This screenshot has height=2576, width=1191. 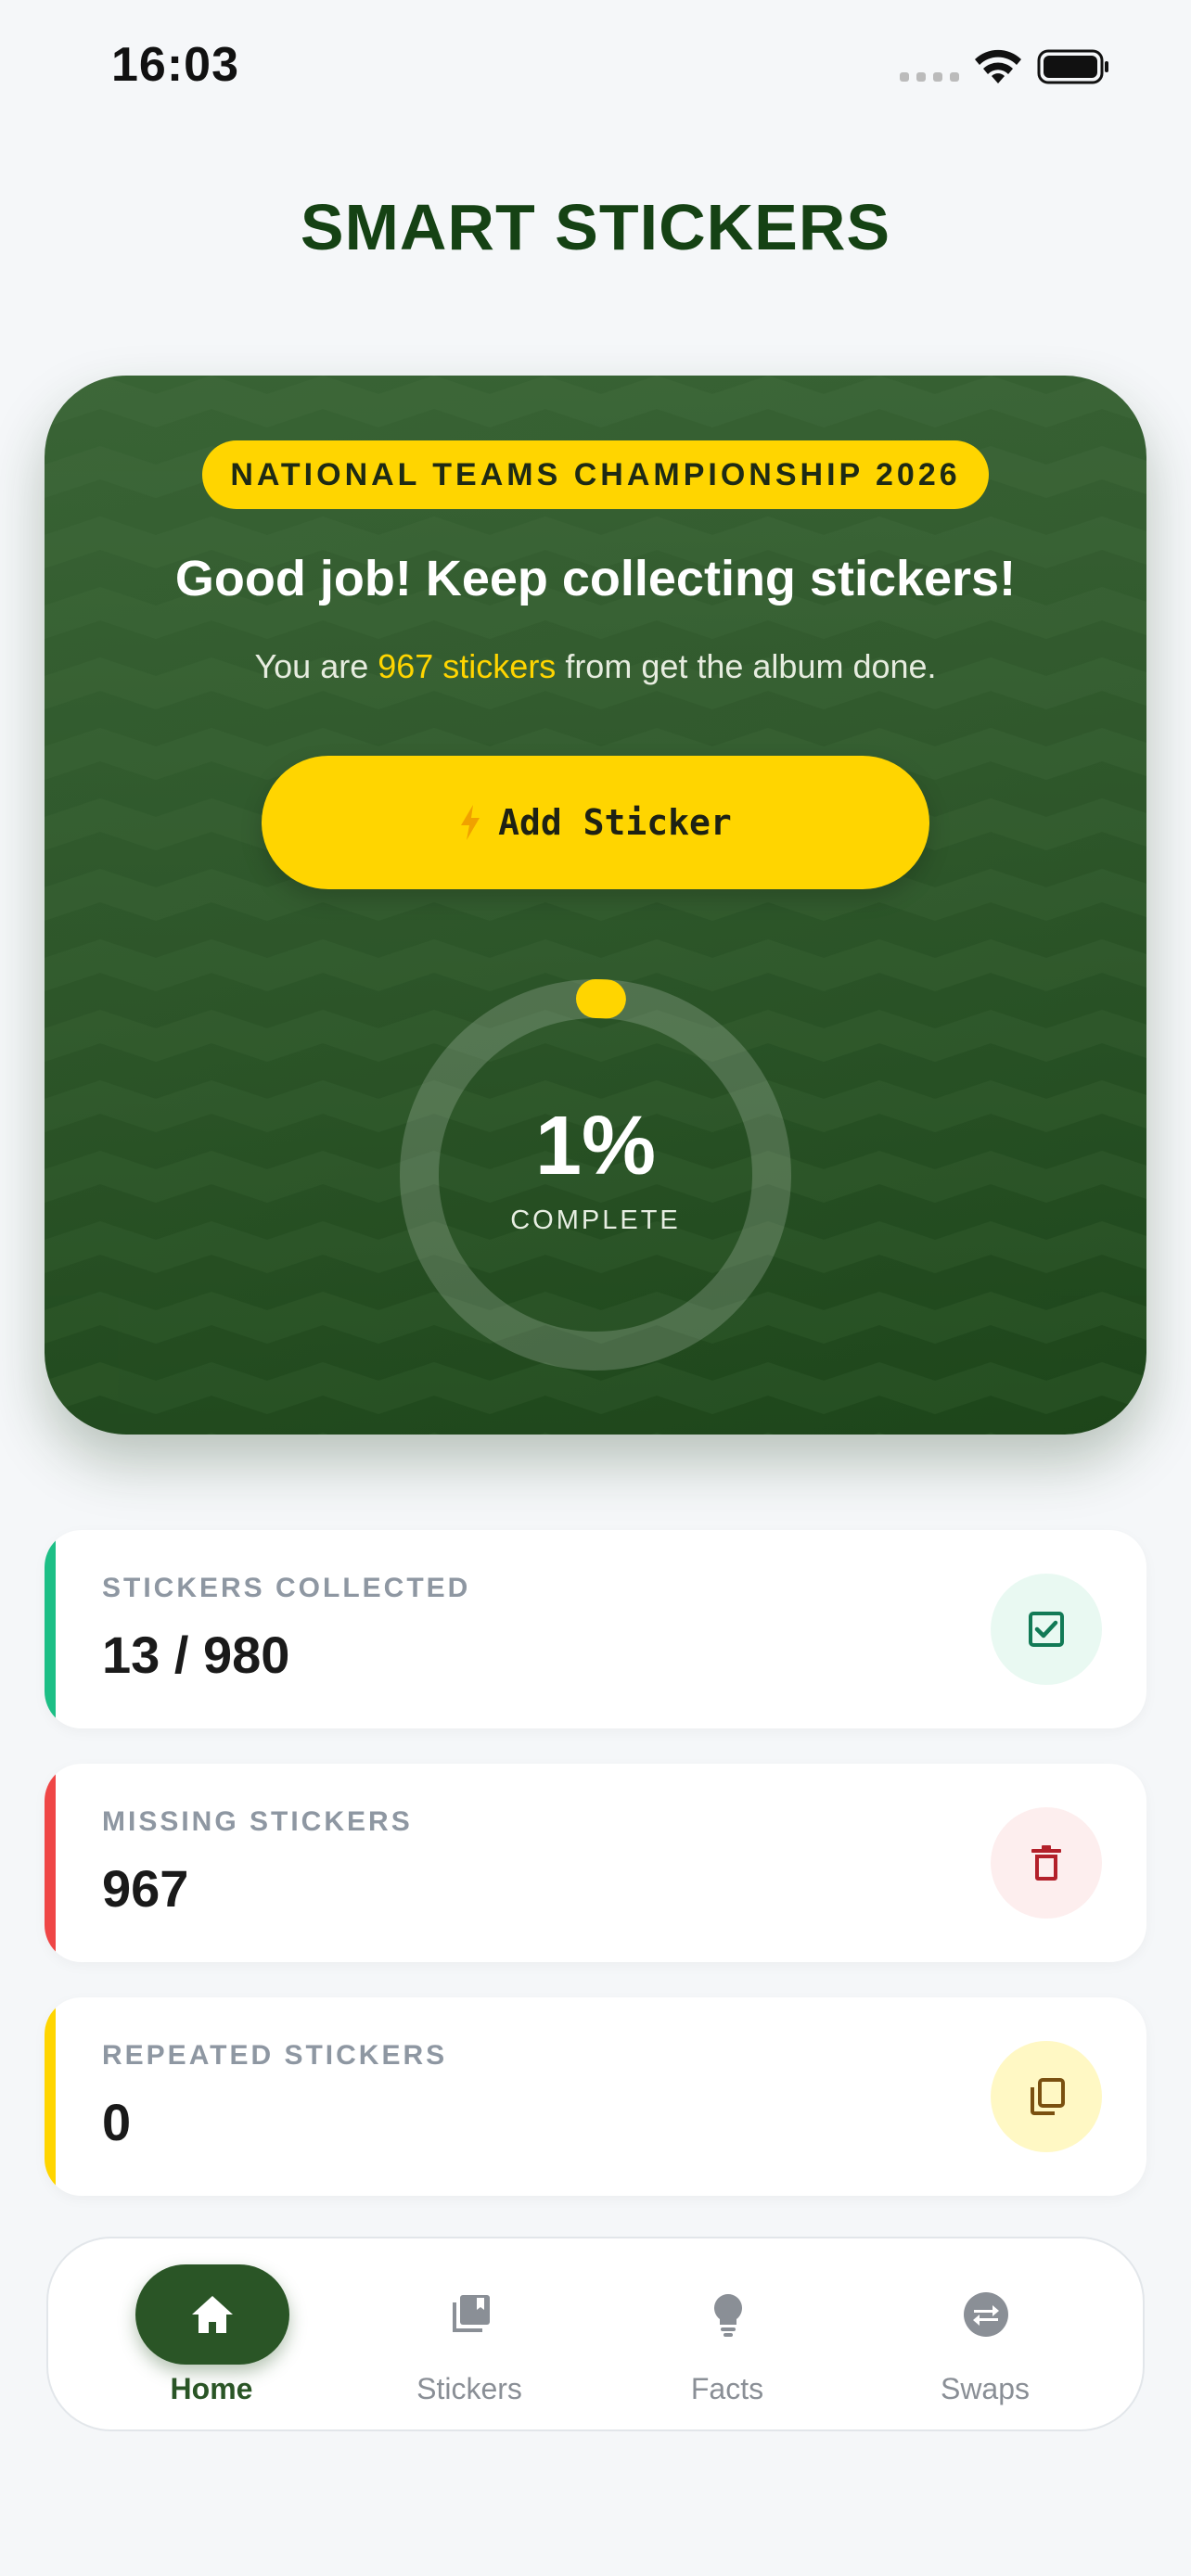 What do you see at coordinates (275, 2056) in the screenshot?
I see `stat-label: REPEATED STICKERS` at bounding box center [275, 2056].